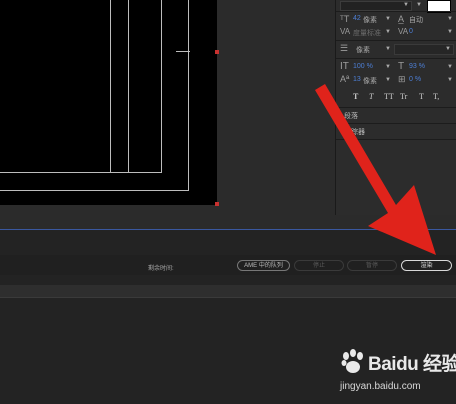  Describe the element at coordinates (412, 364) in the screenshot. I see `watermark-text: Baidu 经验` at that location.